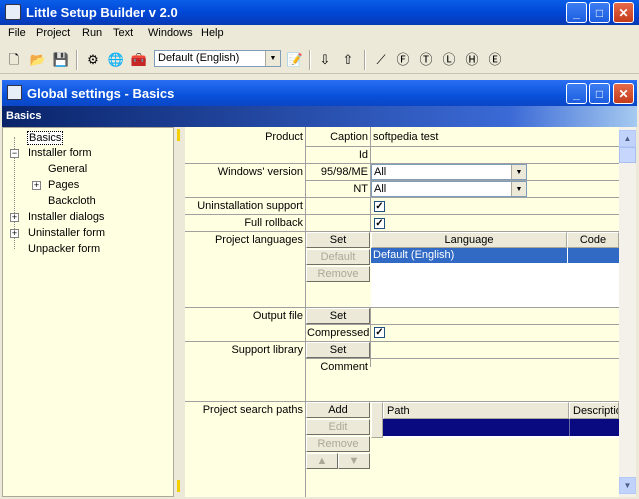 The image size is (639, 499). What do you see at coordinates (24, 116) in the screenshot?
I see `section-title: Basics` at bounding box center [24, 116].